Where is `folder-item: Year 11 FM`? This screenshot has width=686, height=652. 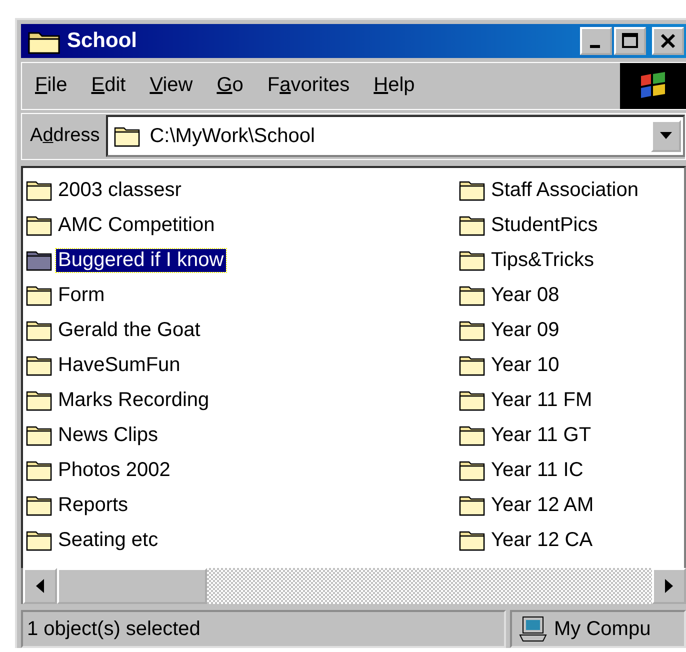
folder-item: Year 11 FM is located at coordinates (569, 400).